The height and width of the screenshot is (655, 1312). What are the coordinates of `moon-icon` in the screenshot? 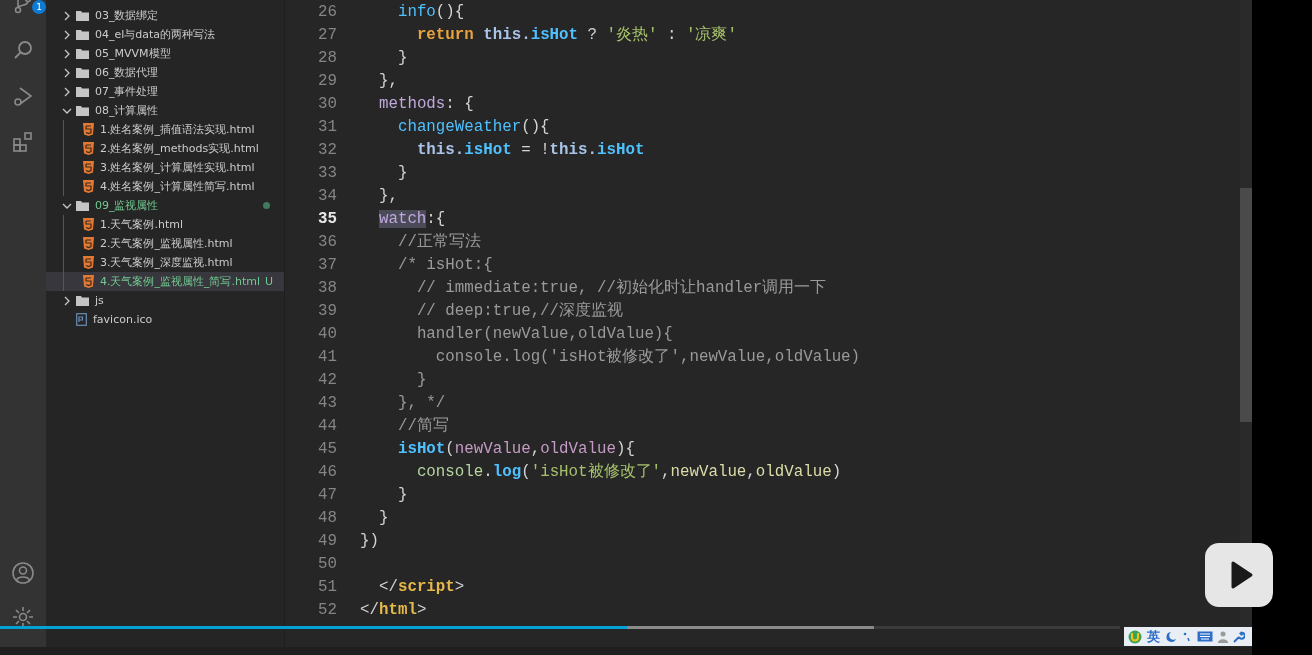 It's located at (1171, 636).